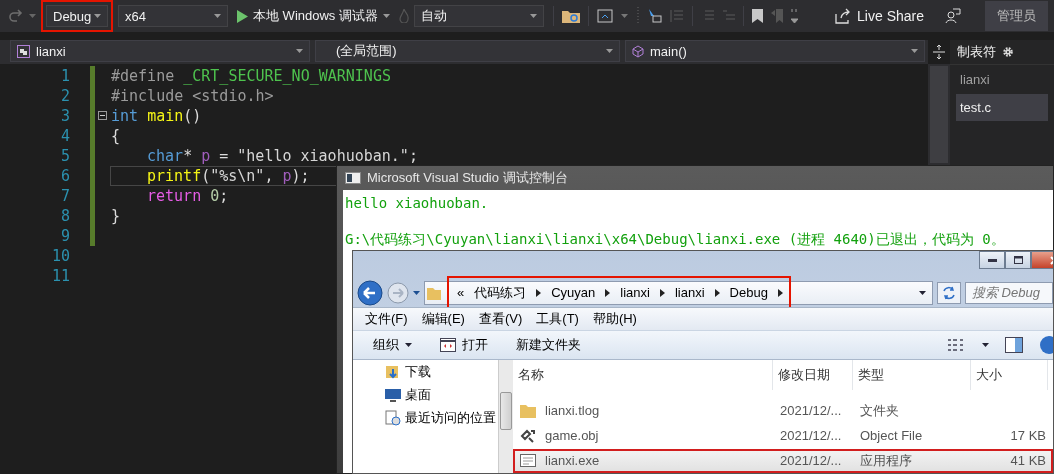  I want to click on toolbar-command: 打开, so click(464, 345).